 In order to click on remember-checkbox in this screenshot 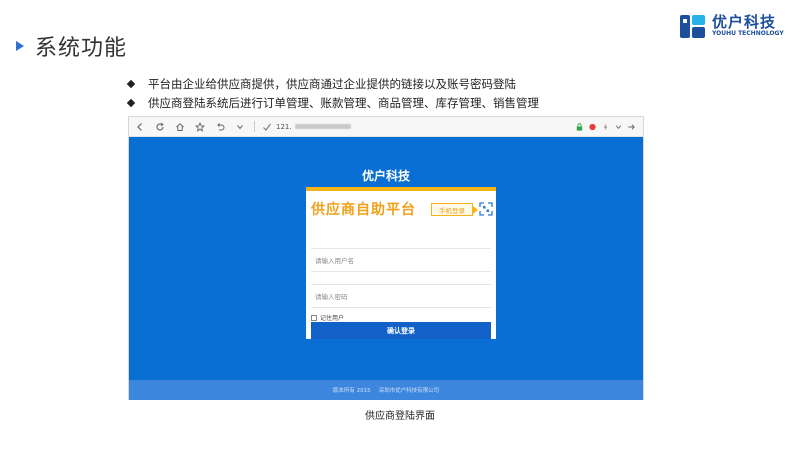, I will do `click(314, 317)`.